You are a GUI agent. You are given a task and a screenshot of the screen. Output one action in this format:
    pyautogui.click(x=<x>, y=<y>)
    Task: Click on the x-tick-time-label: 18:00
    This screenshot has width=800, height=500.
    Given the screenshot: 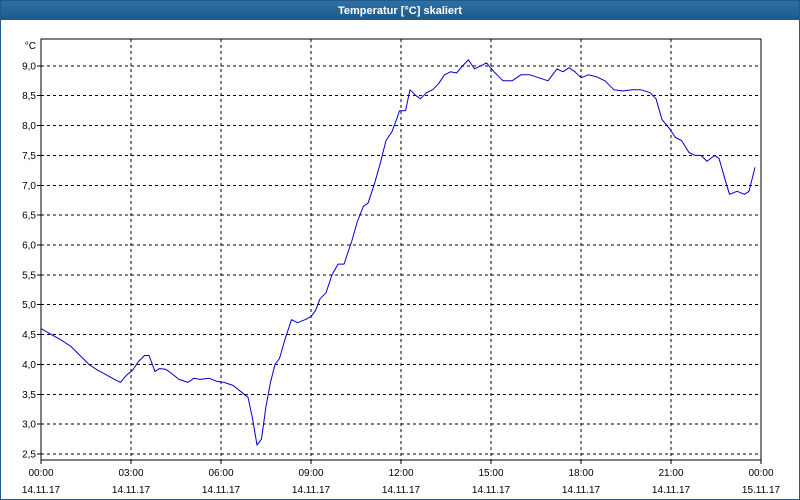 What is the action you would take?
    pyautogui.click(x=580, y=473)
    